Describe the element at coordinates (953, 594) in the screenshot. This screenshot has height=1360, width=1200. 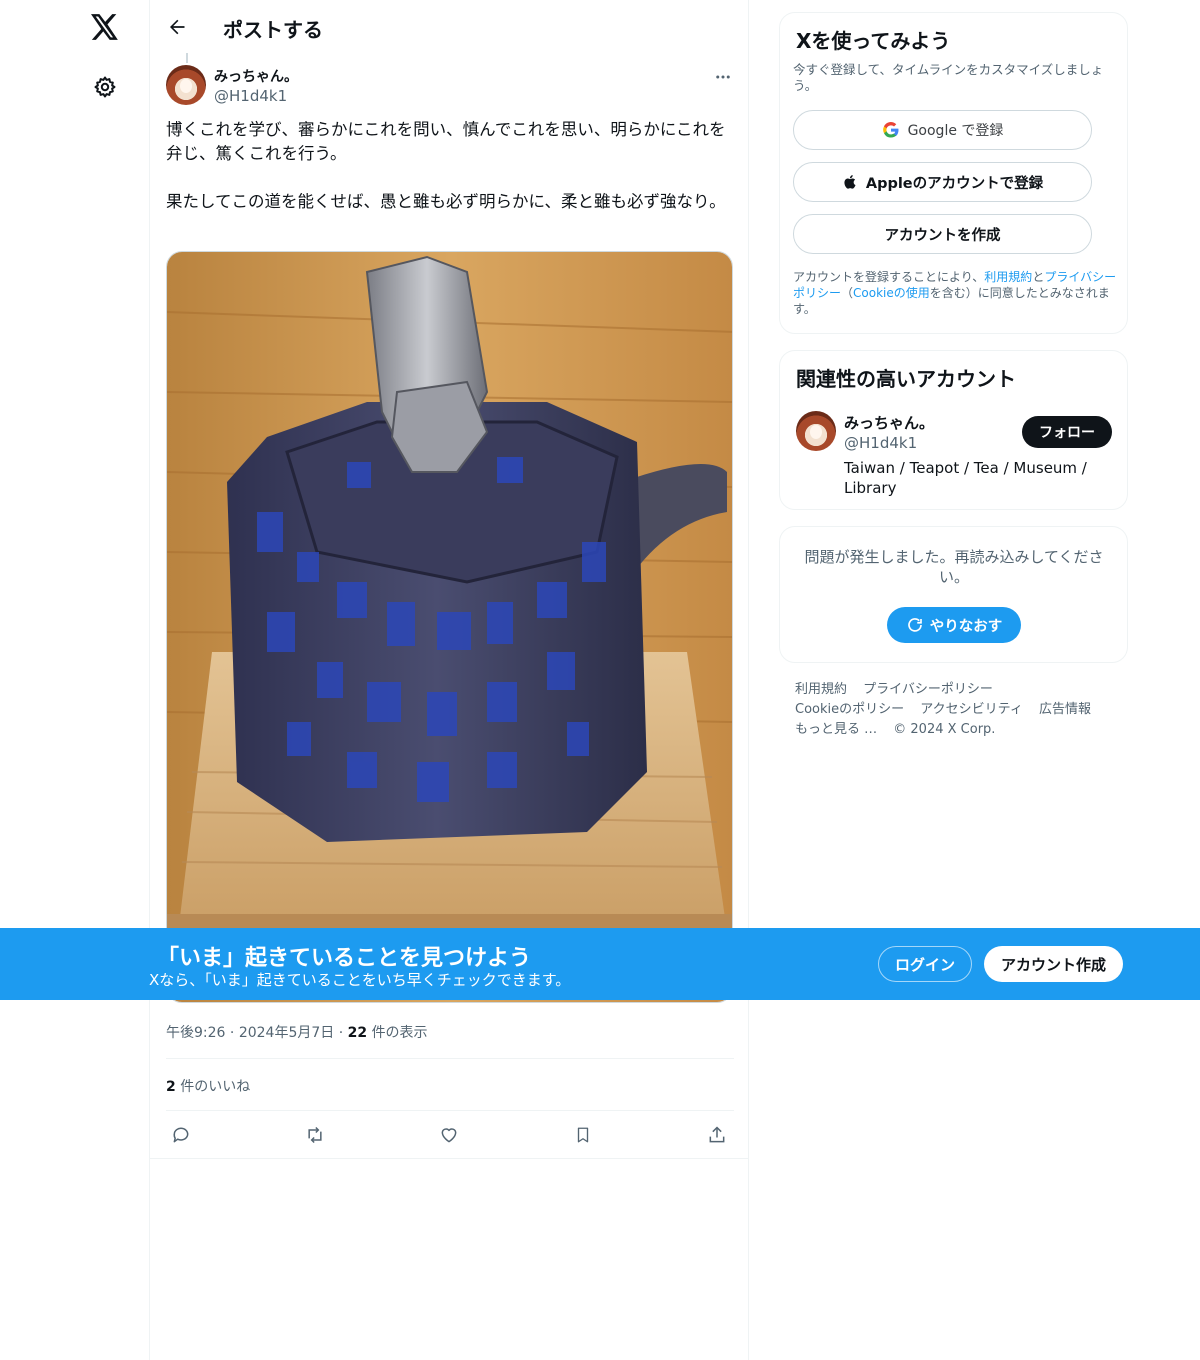
I see `error-card: 問題が発生しました。再読み込みしてください。 やりなおす` at that location.